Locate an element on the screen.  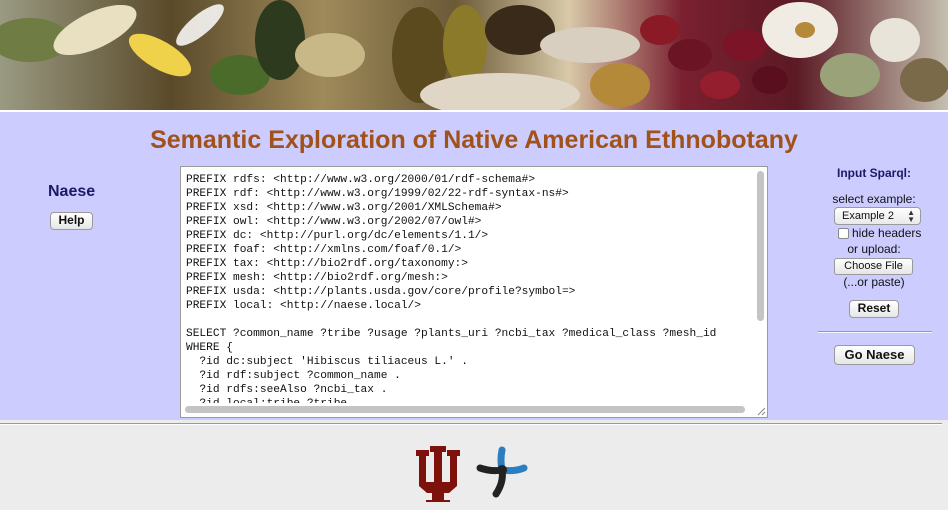
input-sparql-label: Input Sparql: is located at coordinates (874, 173).